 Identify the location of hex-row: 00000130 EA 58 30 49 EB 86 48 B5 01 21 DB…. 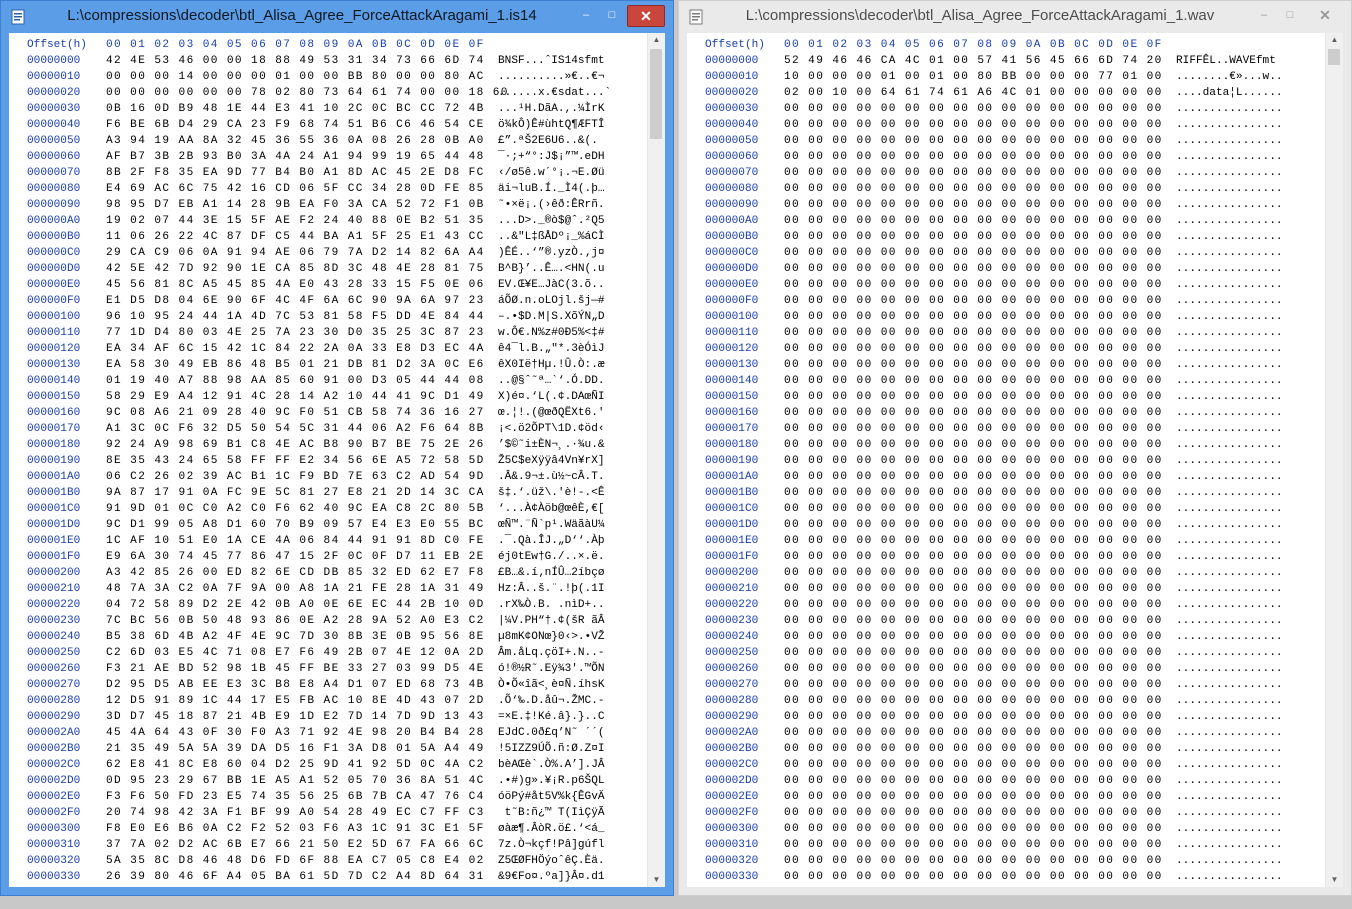
(328, 362).